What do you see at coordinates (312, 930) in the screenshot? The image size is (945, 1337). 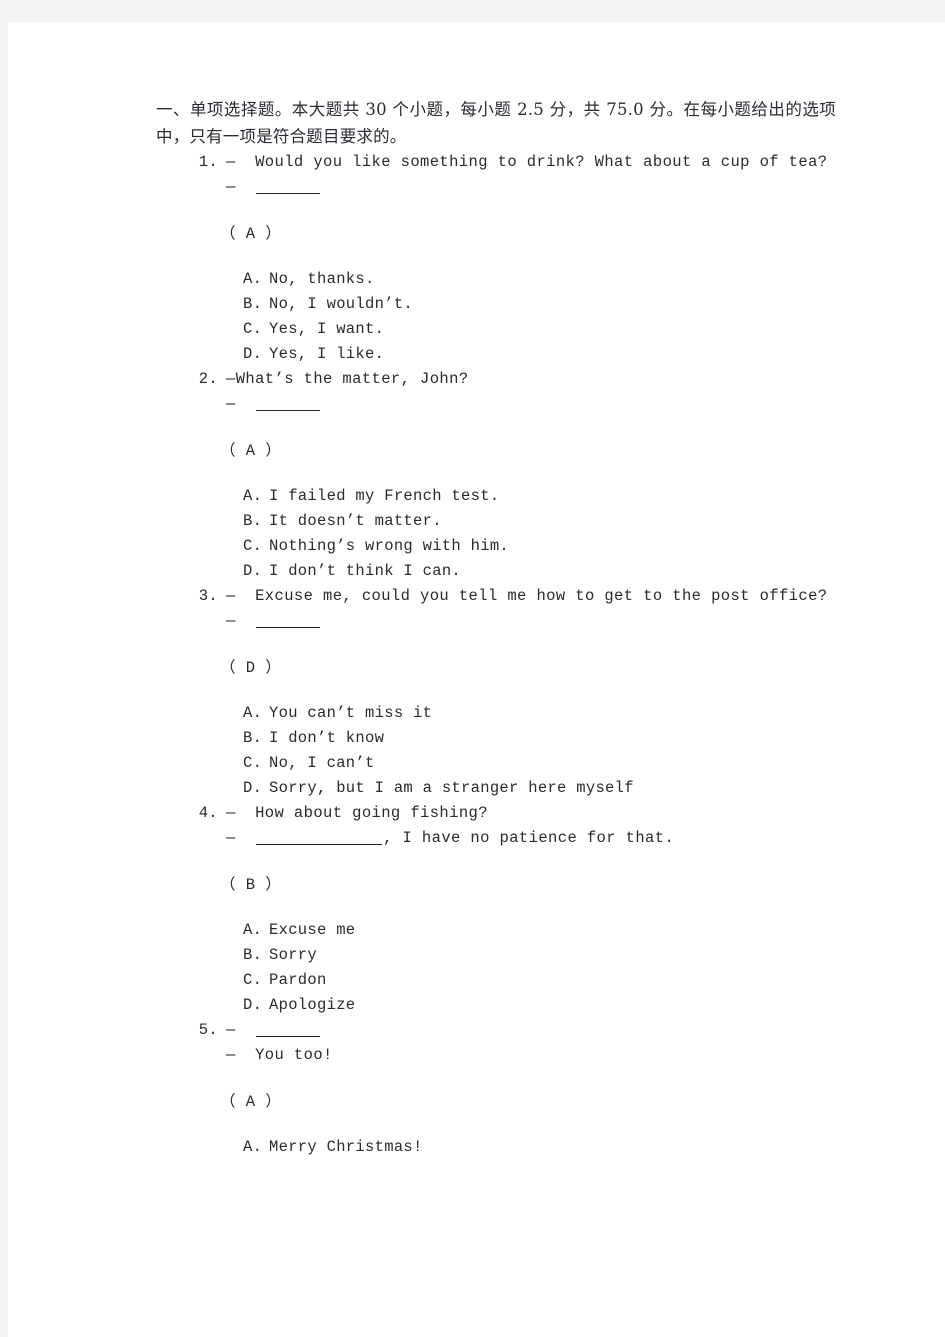 I see `option-text: Excuse me` at bounding box center [312, 930].